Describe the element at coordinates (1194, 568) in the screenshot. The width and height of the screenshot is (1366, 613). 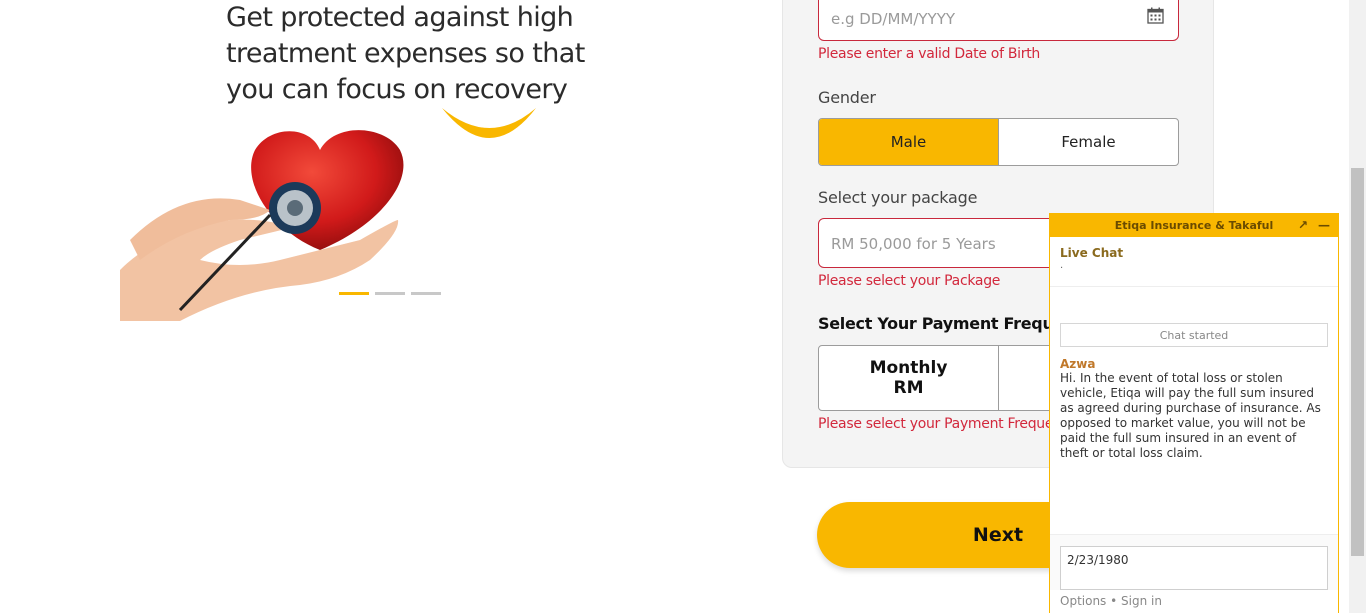
I see `chat-message-input: 2/23/1980` at that location.